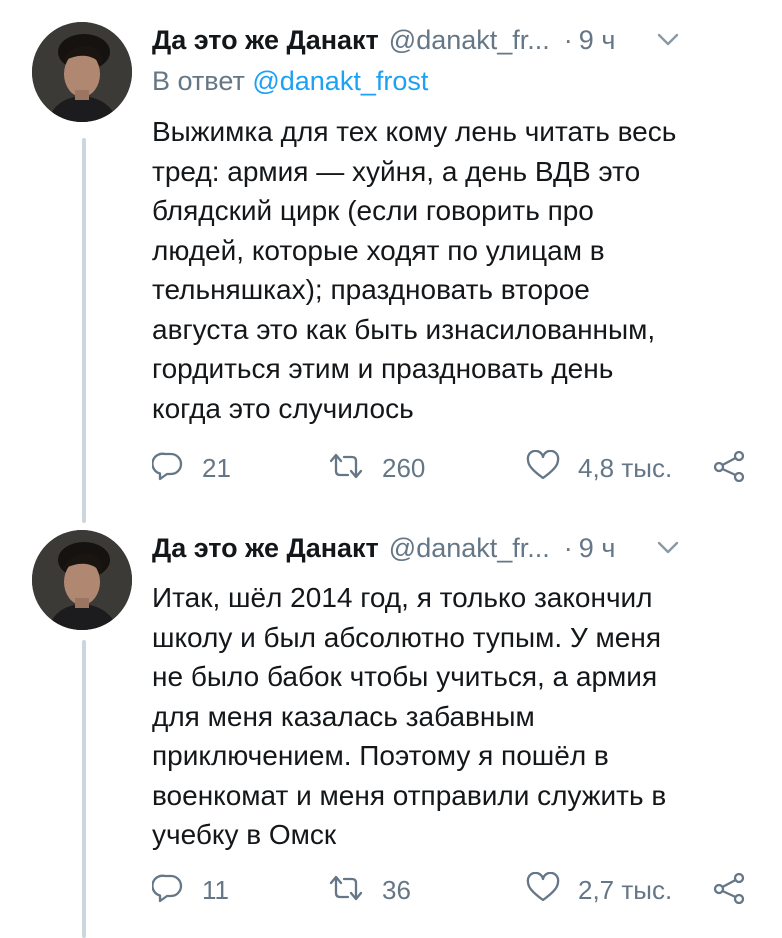 The width and height of the screenshot is (782, 938). I want to click on like-button: 2,7 тыс., so click(599, 890).